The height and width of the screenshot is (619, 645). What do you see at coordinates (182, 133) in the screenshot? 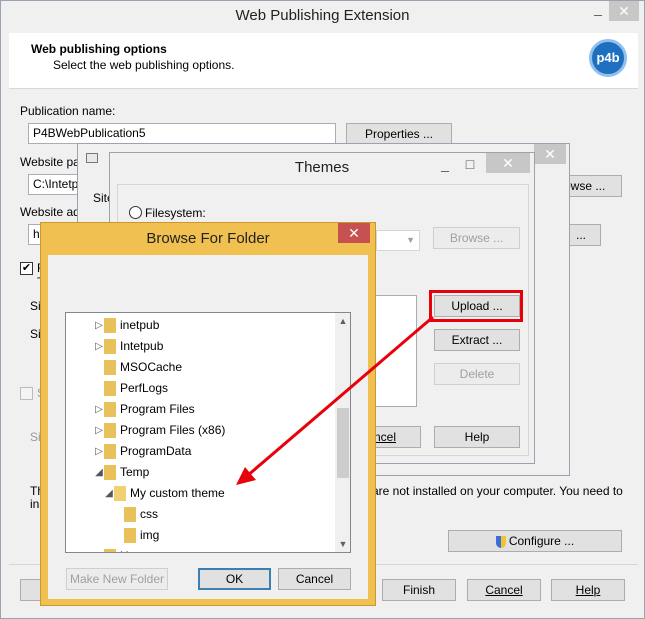
I see `publication-name-input: P4BWebPublication5` at bounding box center [182, 133].